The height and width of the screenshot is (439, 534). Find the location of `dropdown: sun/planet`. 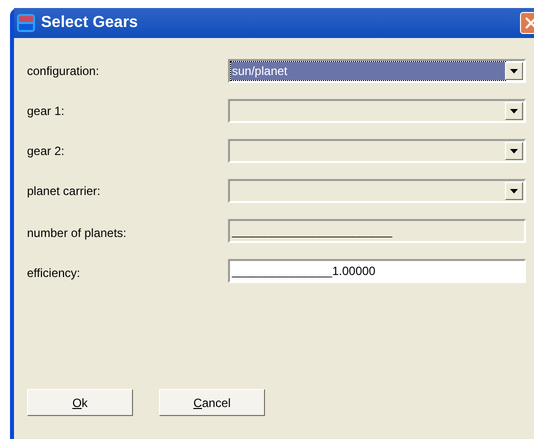

dropdown: sun/planet is located at coordinates (377, 71).